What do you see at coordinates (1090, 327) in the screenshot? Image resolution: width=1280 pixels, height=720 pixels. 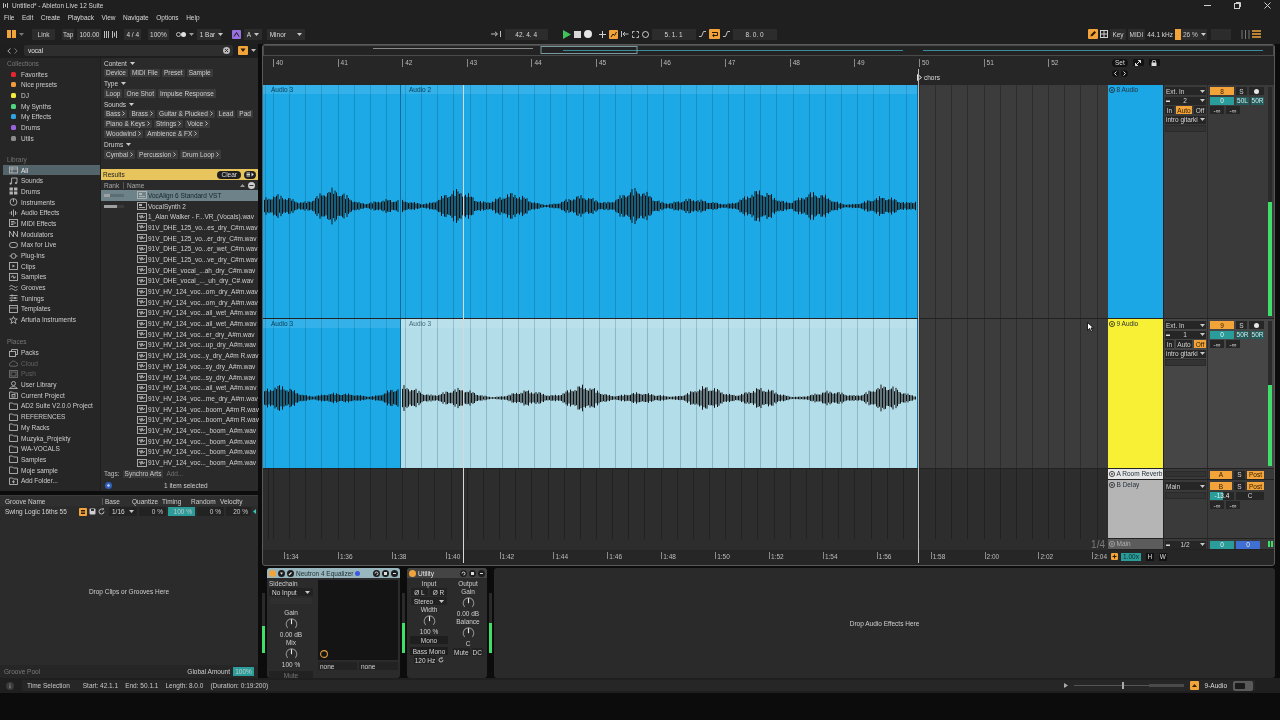 I see `mouse-pointer-icon` at bounding box center [1090, 327].